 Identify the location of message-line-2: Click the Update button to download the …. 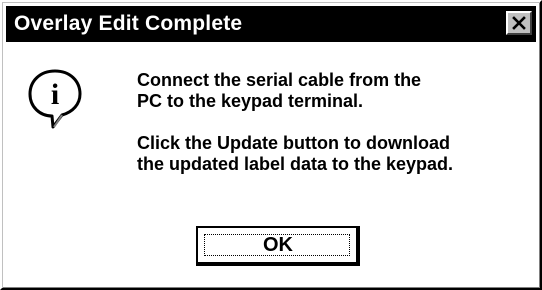
(295, 153).